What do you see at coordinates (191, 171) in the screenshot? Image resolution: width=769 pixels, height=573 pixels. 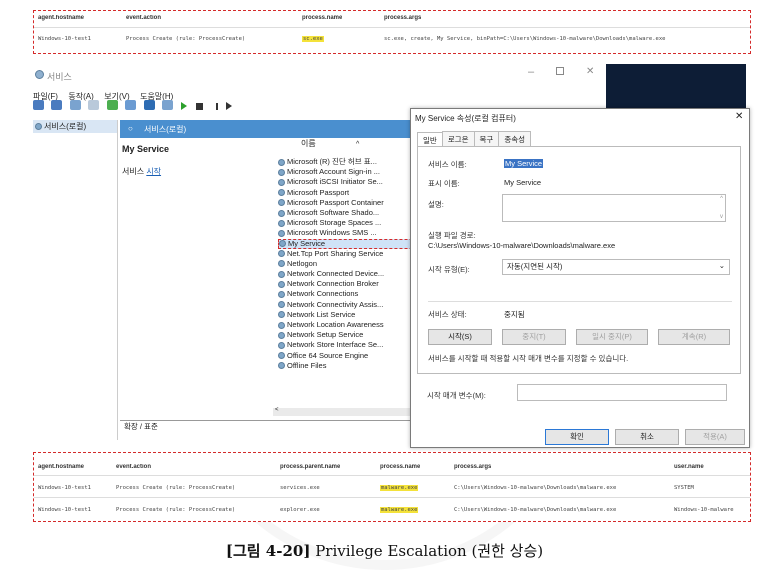 I see `start-link-line: 서비스 시작` at bounding box center [191, 171].